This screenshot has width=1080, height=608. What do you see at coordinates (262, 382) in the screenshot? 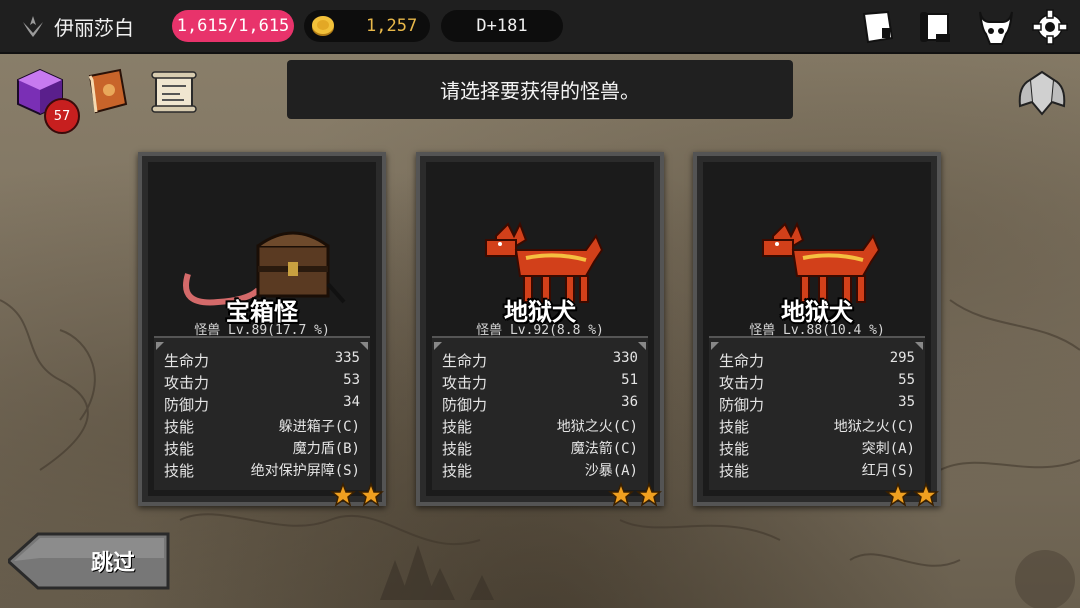
I see `stat-row: 攻击力 53` at bounding box center [262, 382].